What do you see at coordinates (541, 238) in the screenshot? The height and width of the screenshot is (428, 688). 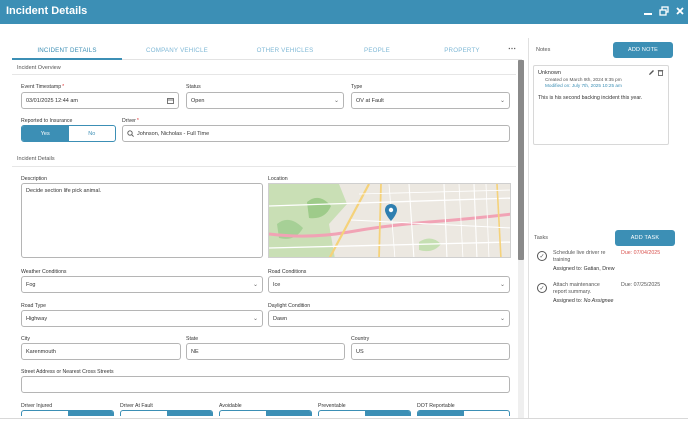 I see `tasks-title: Tasks` at bounding box center [541, 238].